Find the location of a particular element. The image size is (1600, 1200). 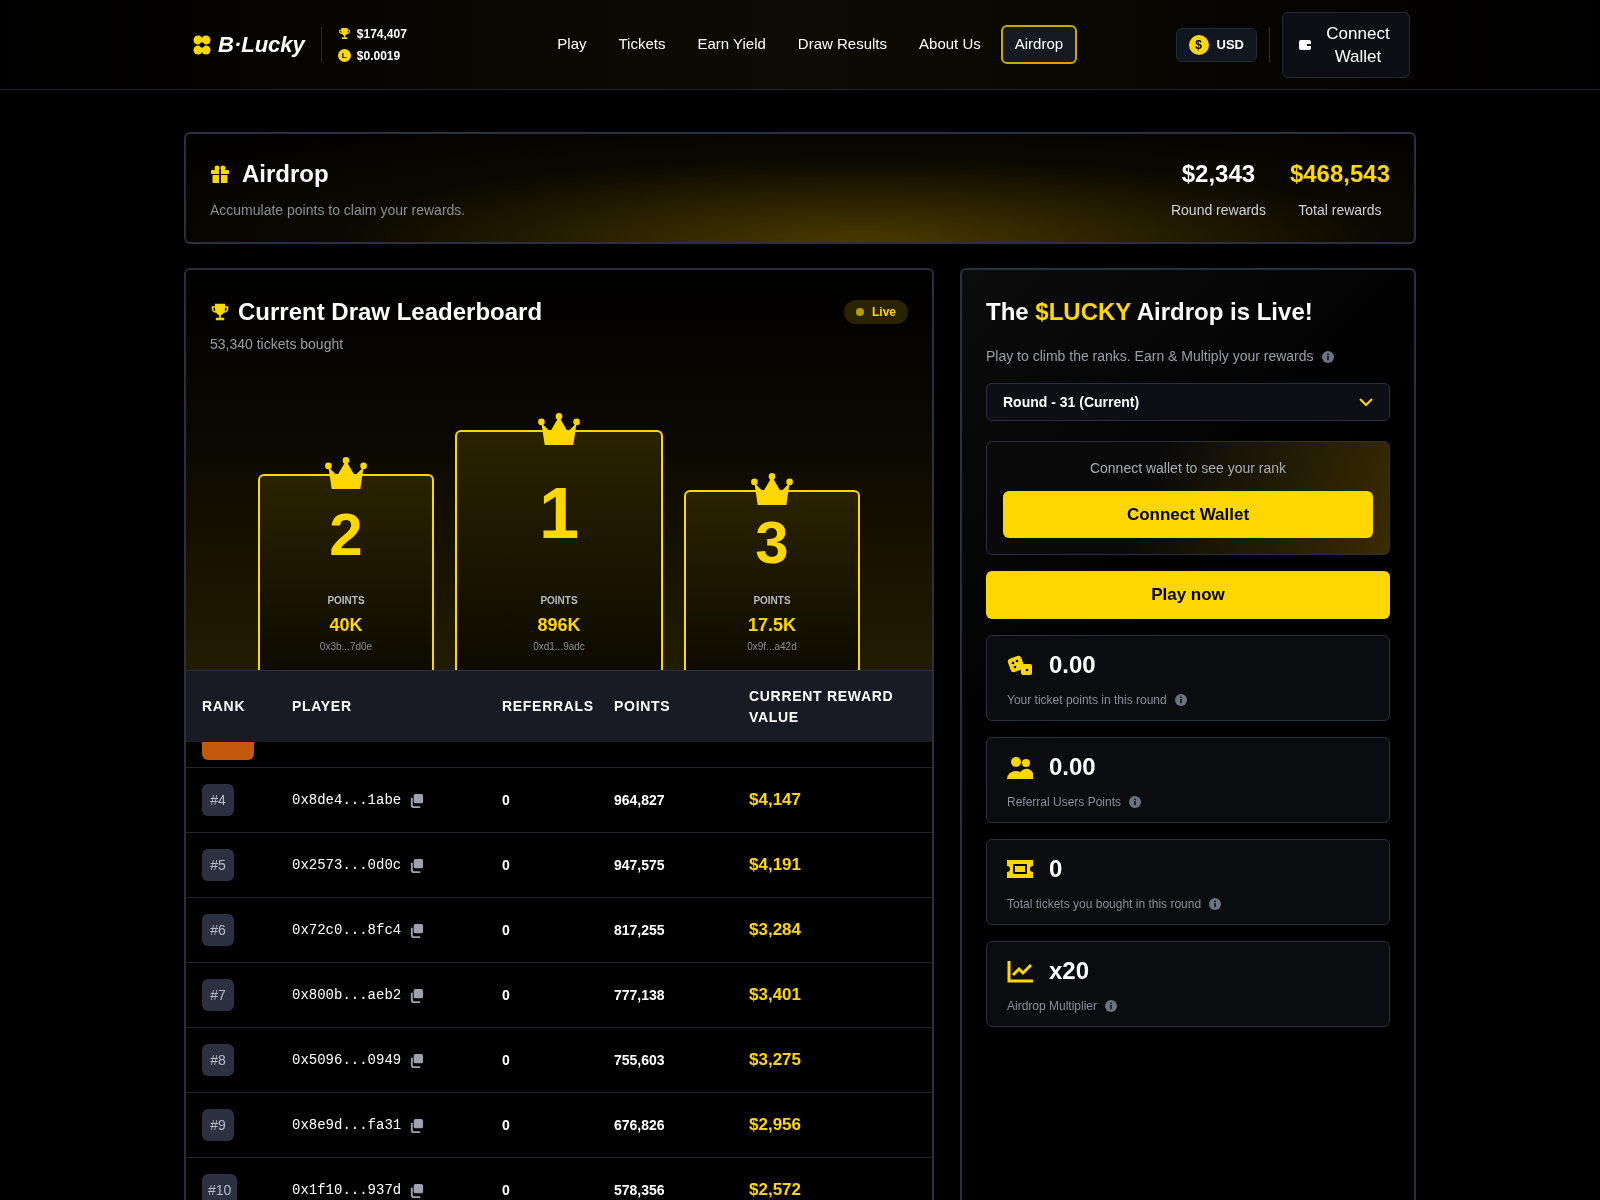

player-address: 0x2573...0d0c is located at coordinates (347, 865).